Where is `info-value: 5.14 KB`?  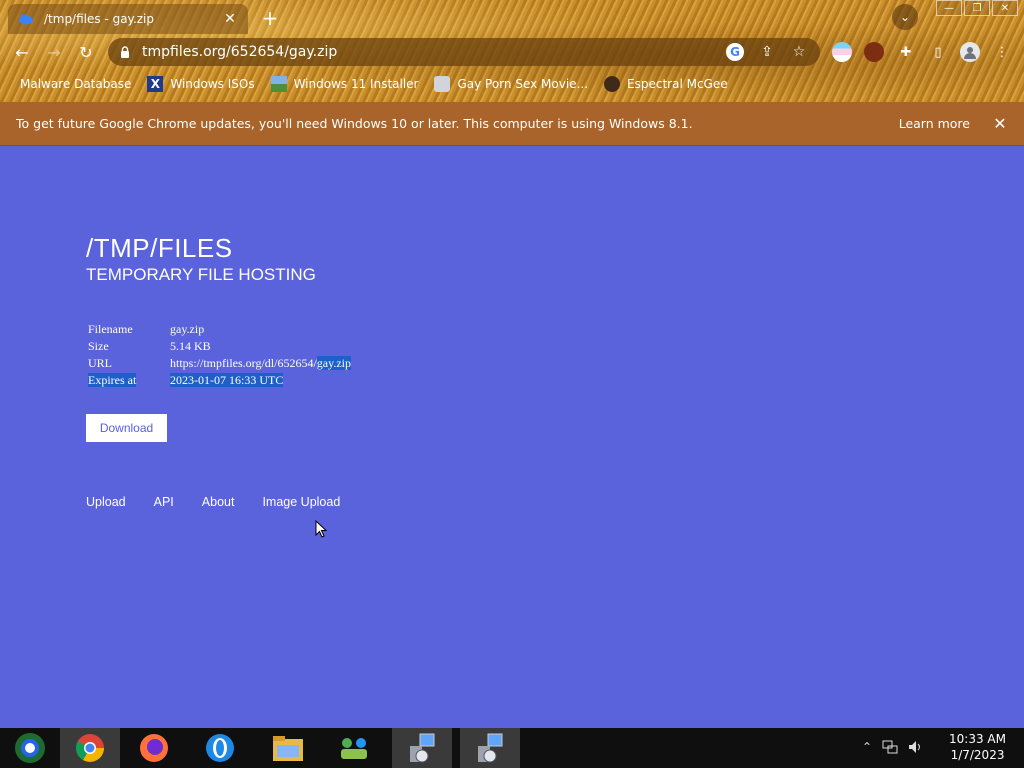 info-value: 5.14 KB is located at coordinates (190, 346).